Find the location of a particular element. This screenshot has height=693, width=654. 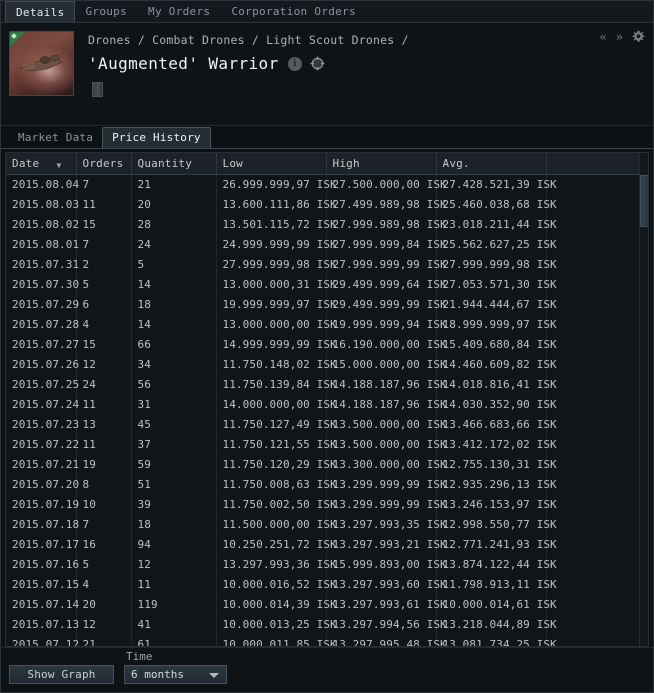

column-header-high: High is located at coordinates (381, 164).